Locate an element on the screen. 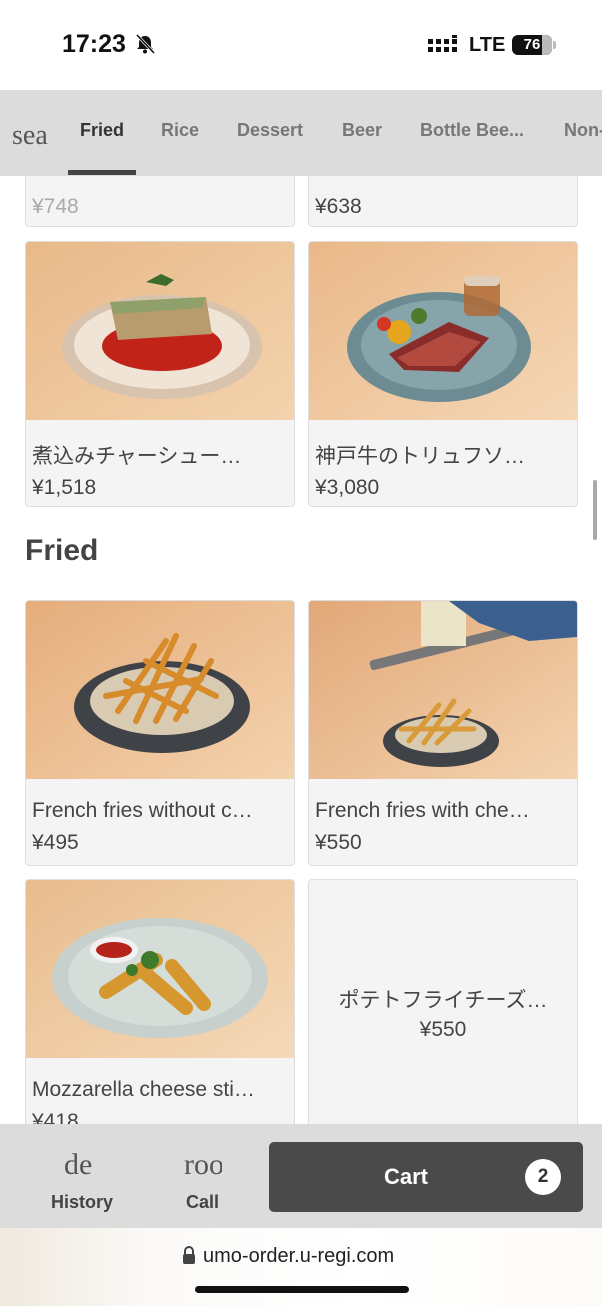 This screenshot has width=602, height=1306. cart-count-badge: 2 is located at coordinates (543, 1177).